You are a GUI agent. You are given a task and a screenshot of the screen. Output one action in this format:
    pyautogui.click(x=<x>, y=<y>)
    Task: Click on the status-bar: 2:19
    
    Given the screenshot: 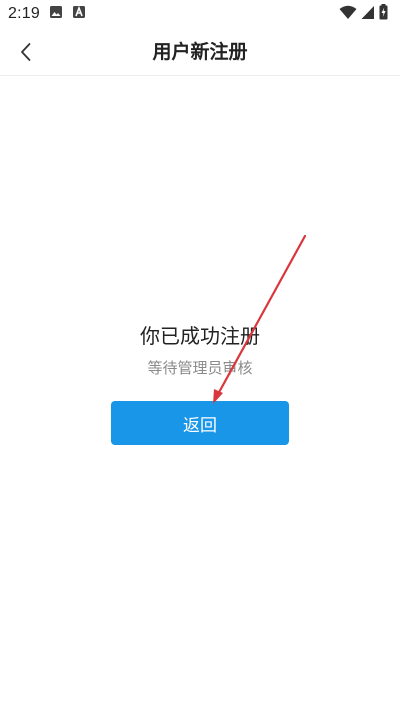 What is the action you would take?
    pyautogui.click(x=200, y=14)
    